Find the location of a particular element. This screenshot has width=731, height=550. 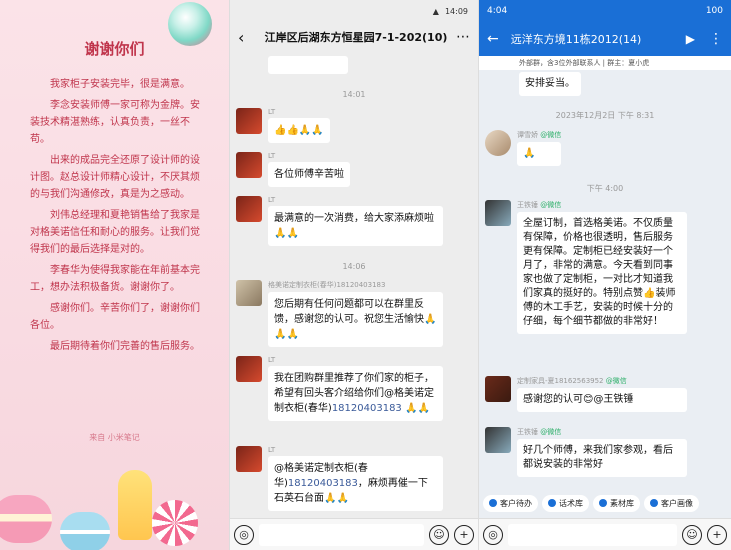

note-paragraph: 李念安装师傅一家可称为金牌。安装技术精湛熟练，认真负责，一丝不苟。 is located at coordinates (115, 122).